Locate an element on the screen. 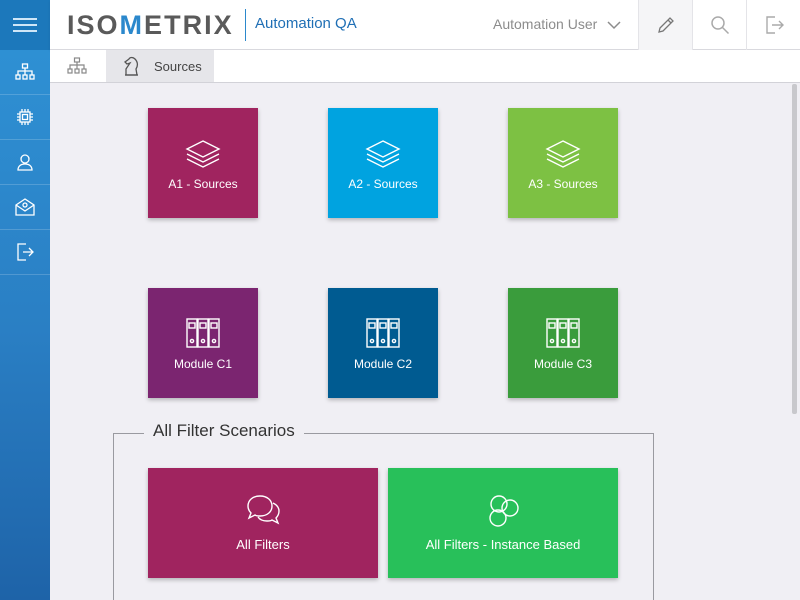 The width and height of the screenshot is (800, 600). sidebar-item-modules is located at coordinates (25, 117).